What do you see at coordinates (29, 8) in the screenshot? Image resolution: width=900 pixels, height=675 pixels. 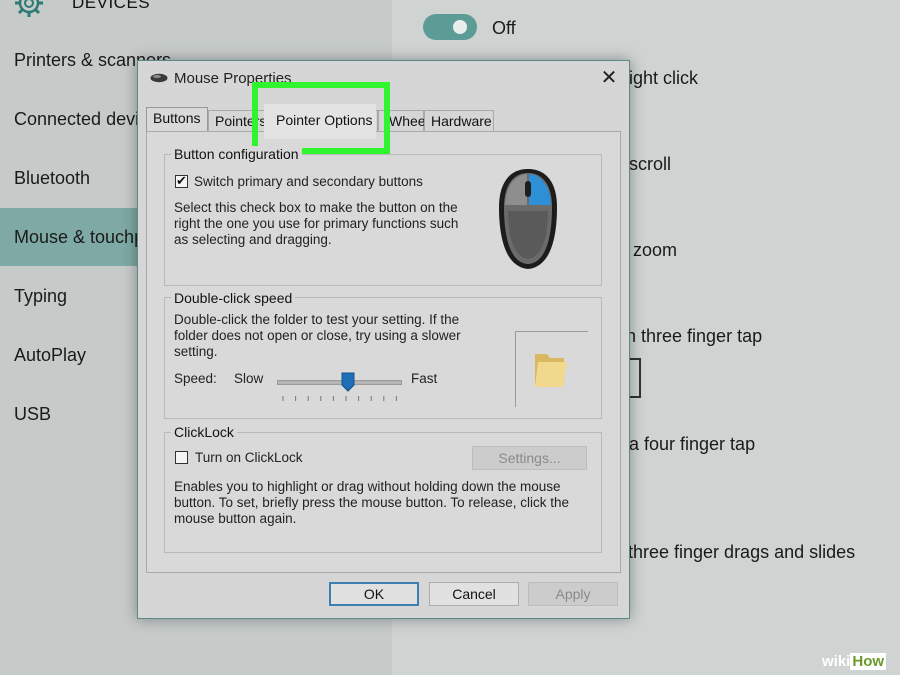 I see `gear-icon` at bounding box center [29, 8].